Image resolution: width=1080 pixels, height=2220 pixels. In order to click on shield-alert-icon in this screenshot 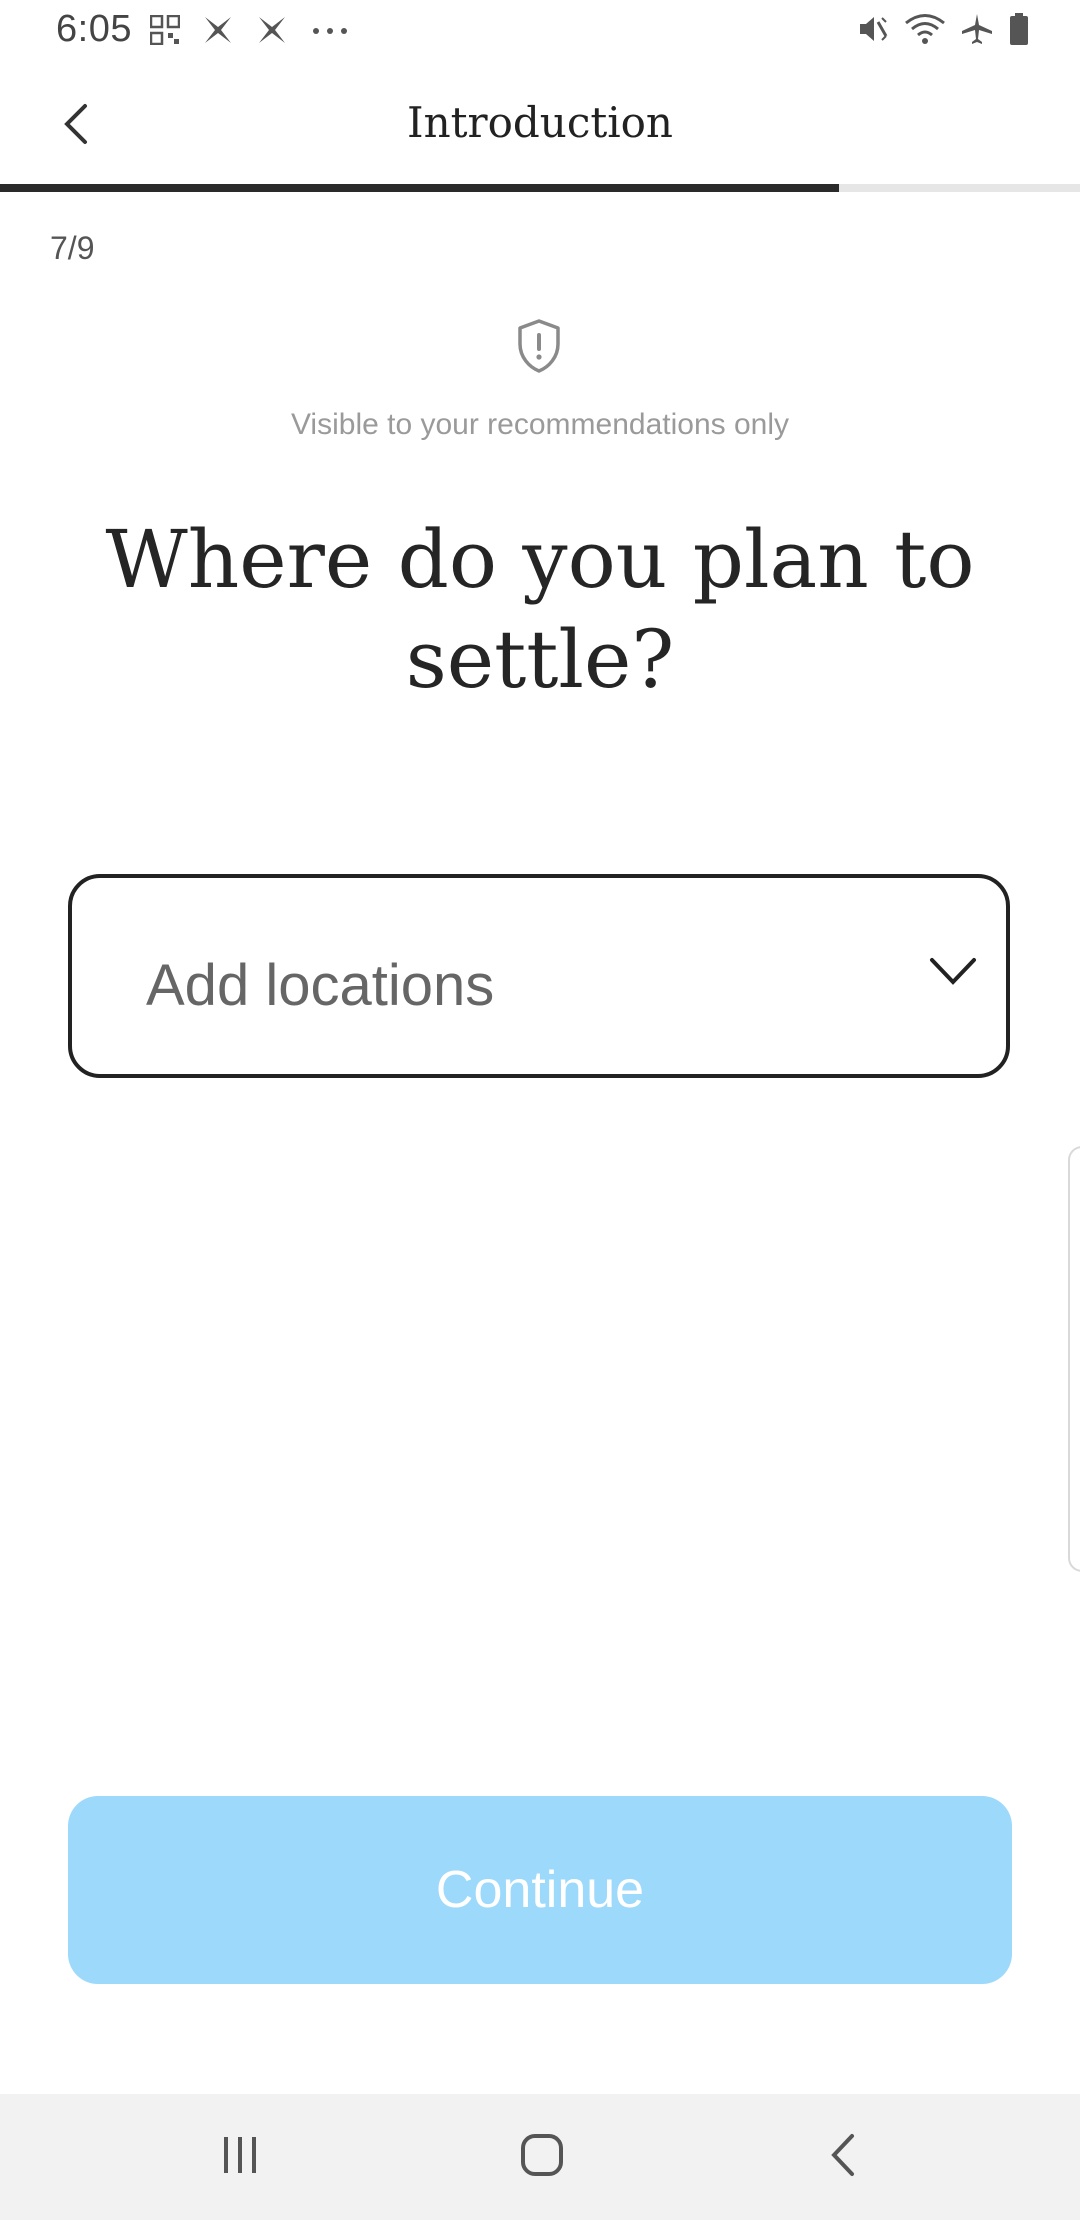, I will do `click(539, 346)`.